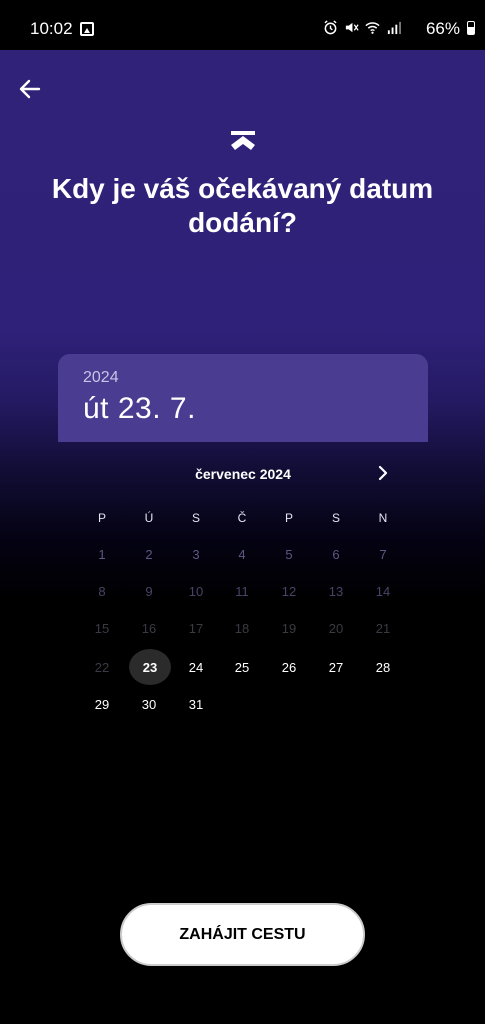 The height and width of the screenshot is (1024, 485). Describe the element at coordinates (242, 554) in the screenshot. I see `calendar-day: 4` at that location.